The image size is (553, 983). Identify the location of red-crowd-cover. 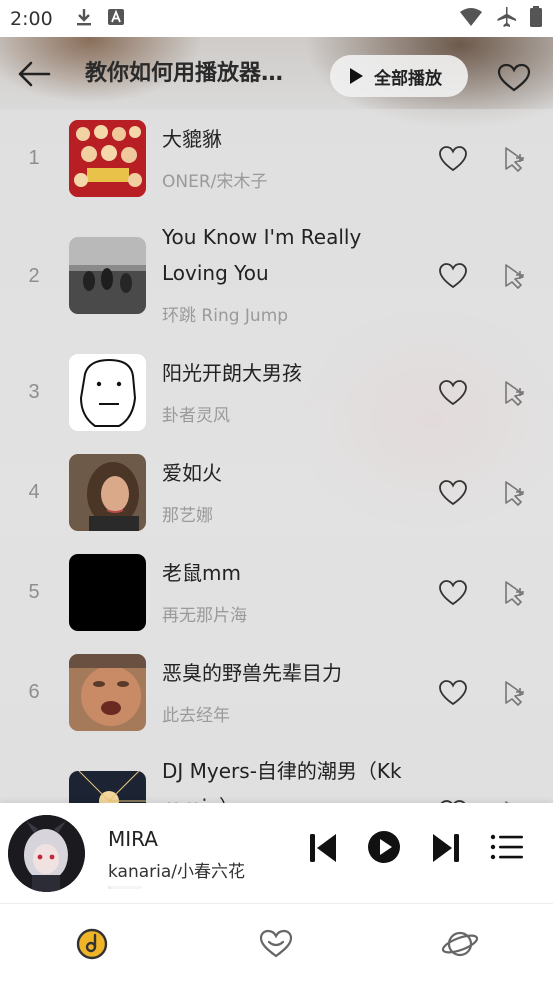
(107, 158).